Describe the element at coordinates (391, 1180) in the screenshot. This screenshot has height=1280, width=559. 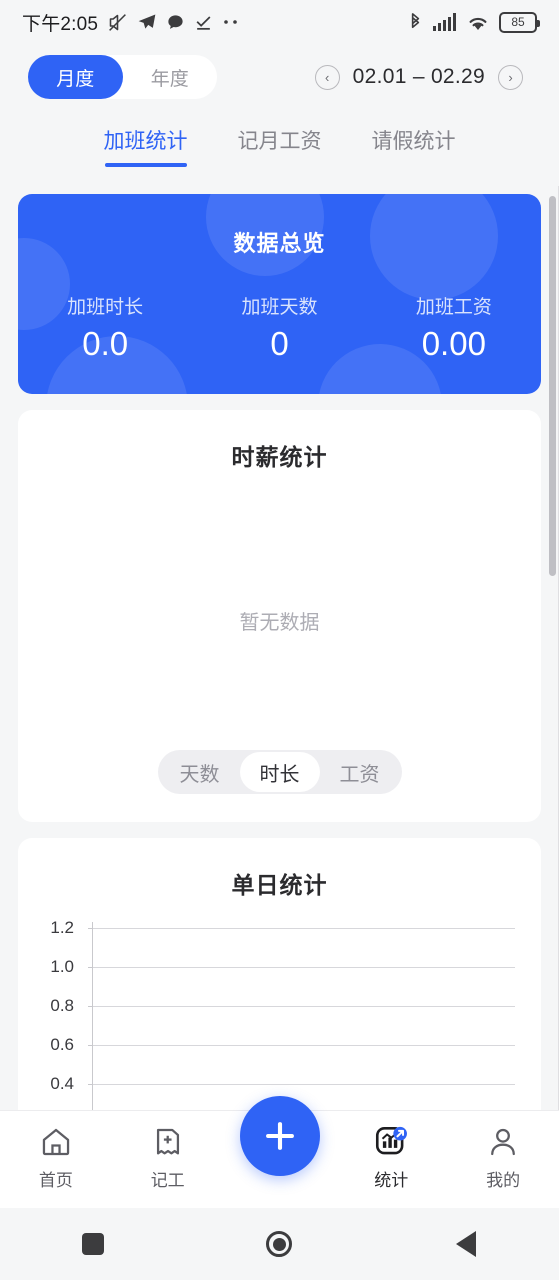
I see `nav-label: 统计` at that location.